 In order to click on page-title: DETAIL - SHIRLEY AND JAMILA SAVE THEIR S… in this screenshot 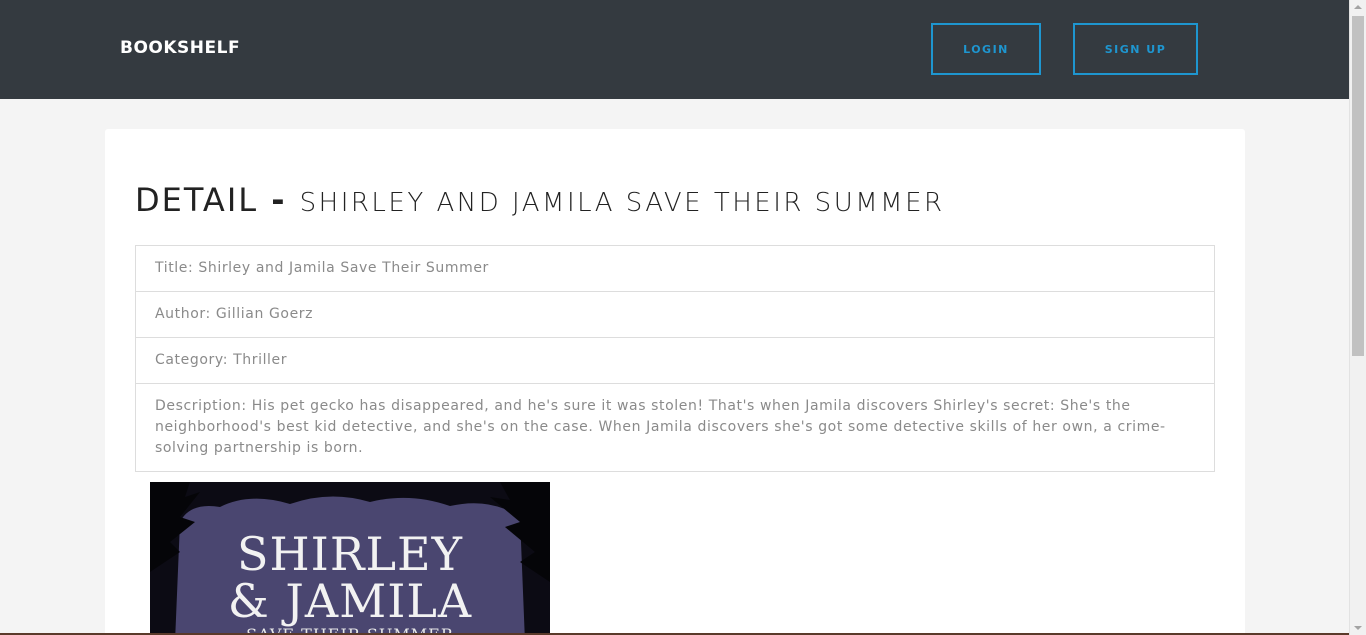, I will do `click(540, 200)`.